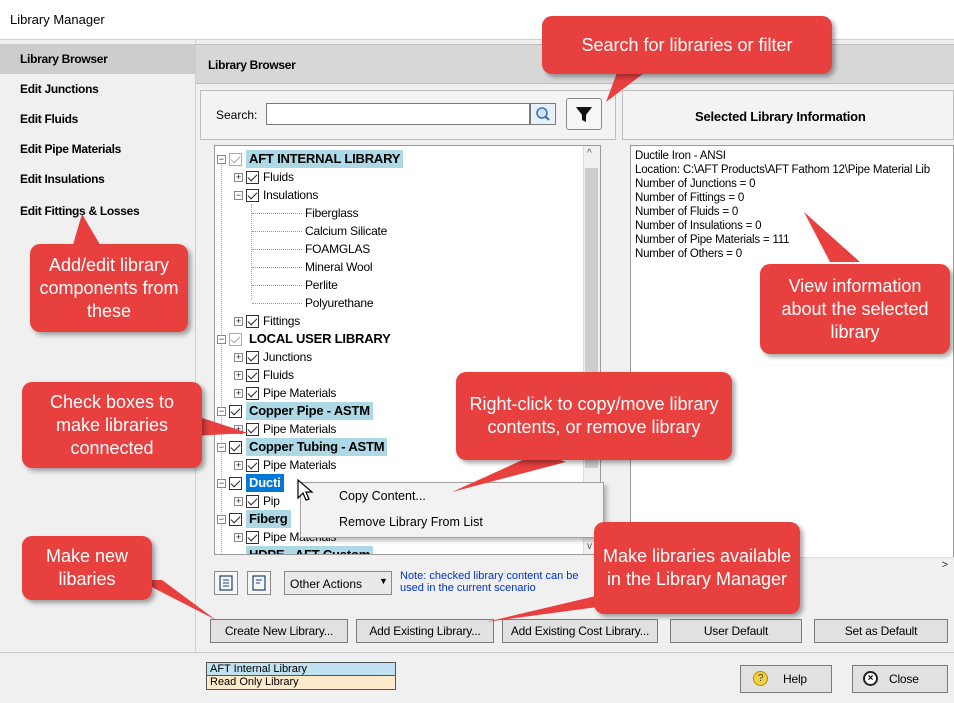  What do you see at coordinates (405, 303) in the screenshot?
I see `tree-item-polyurethane: Polyurethane` at bounding box center [405, 303].